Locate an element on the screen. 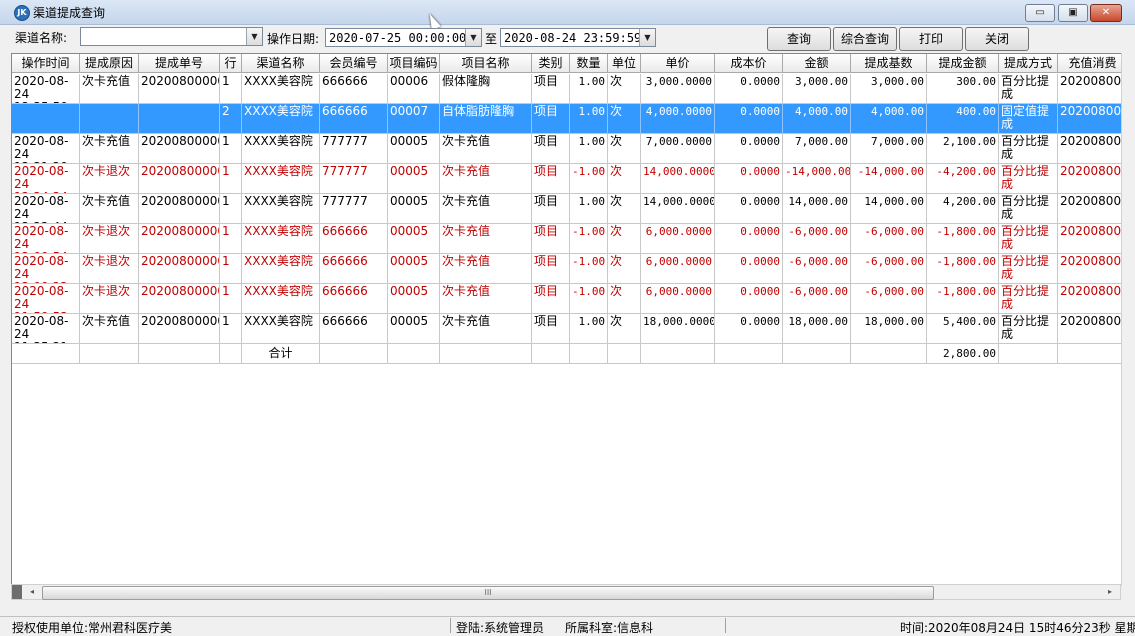  minimize-button: ▭ is located at coordinates (1040, 13).